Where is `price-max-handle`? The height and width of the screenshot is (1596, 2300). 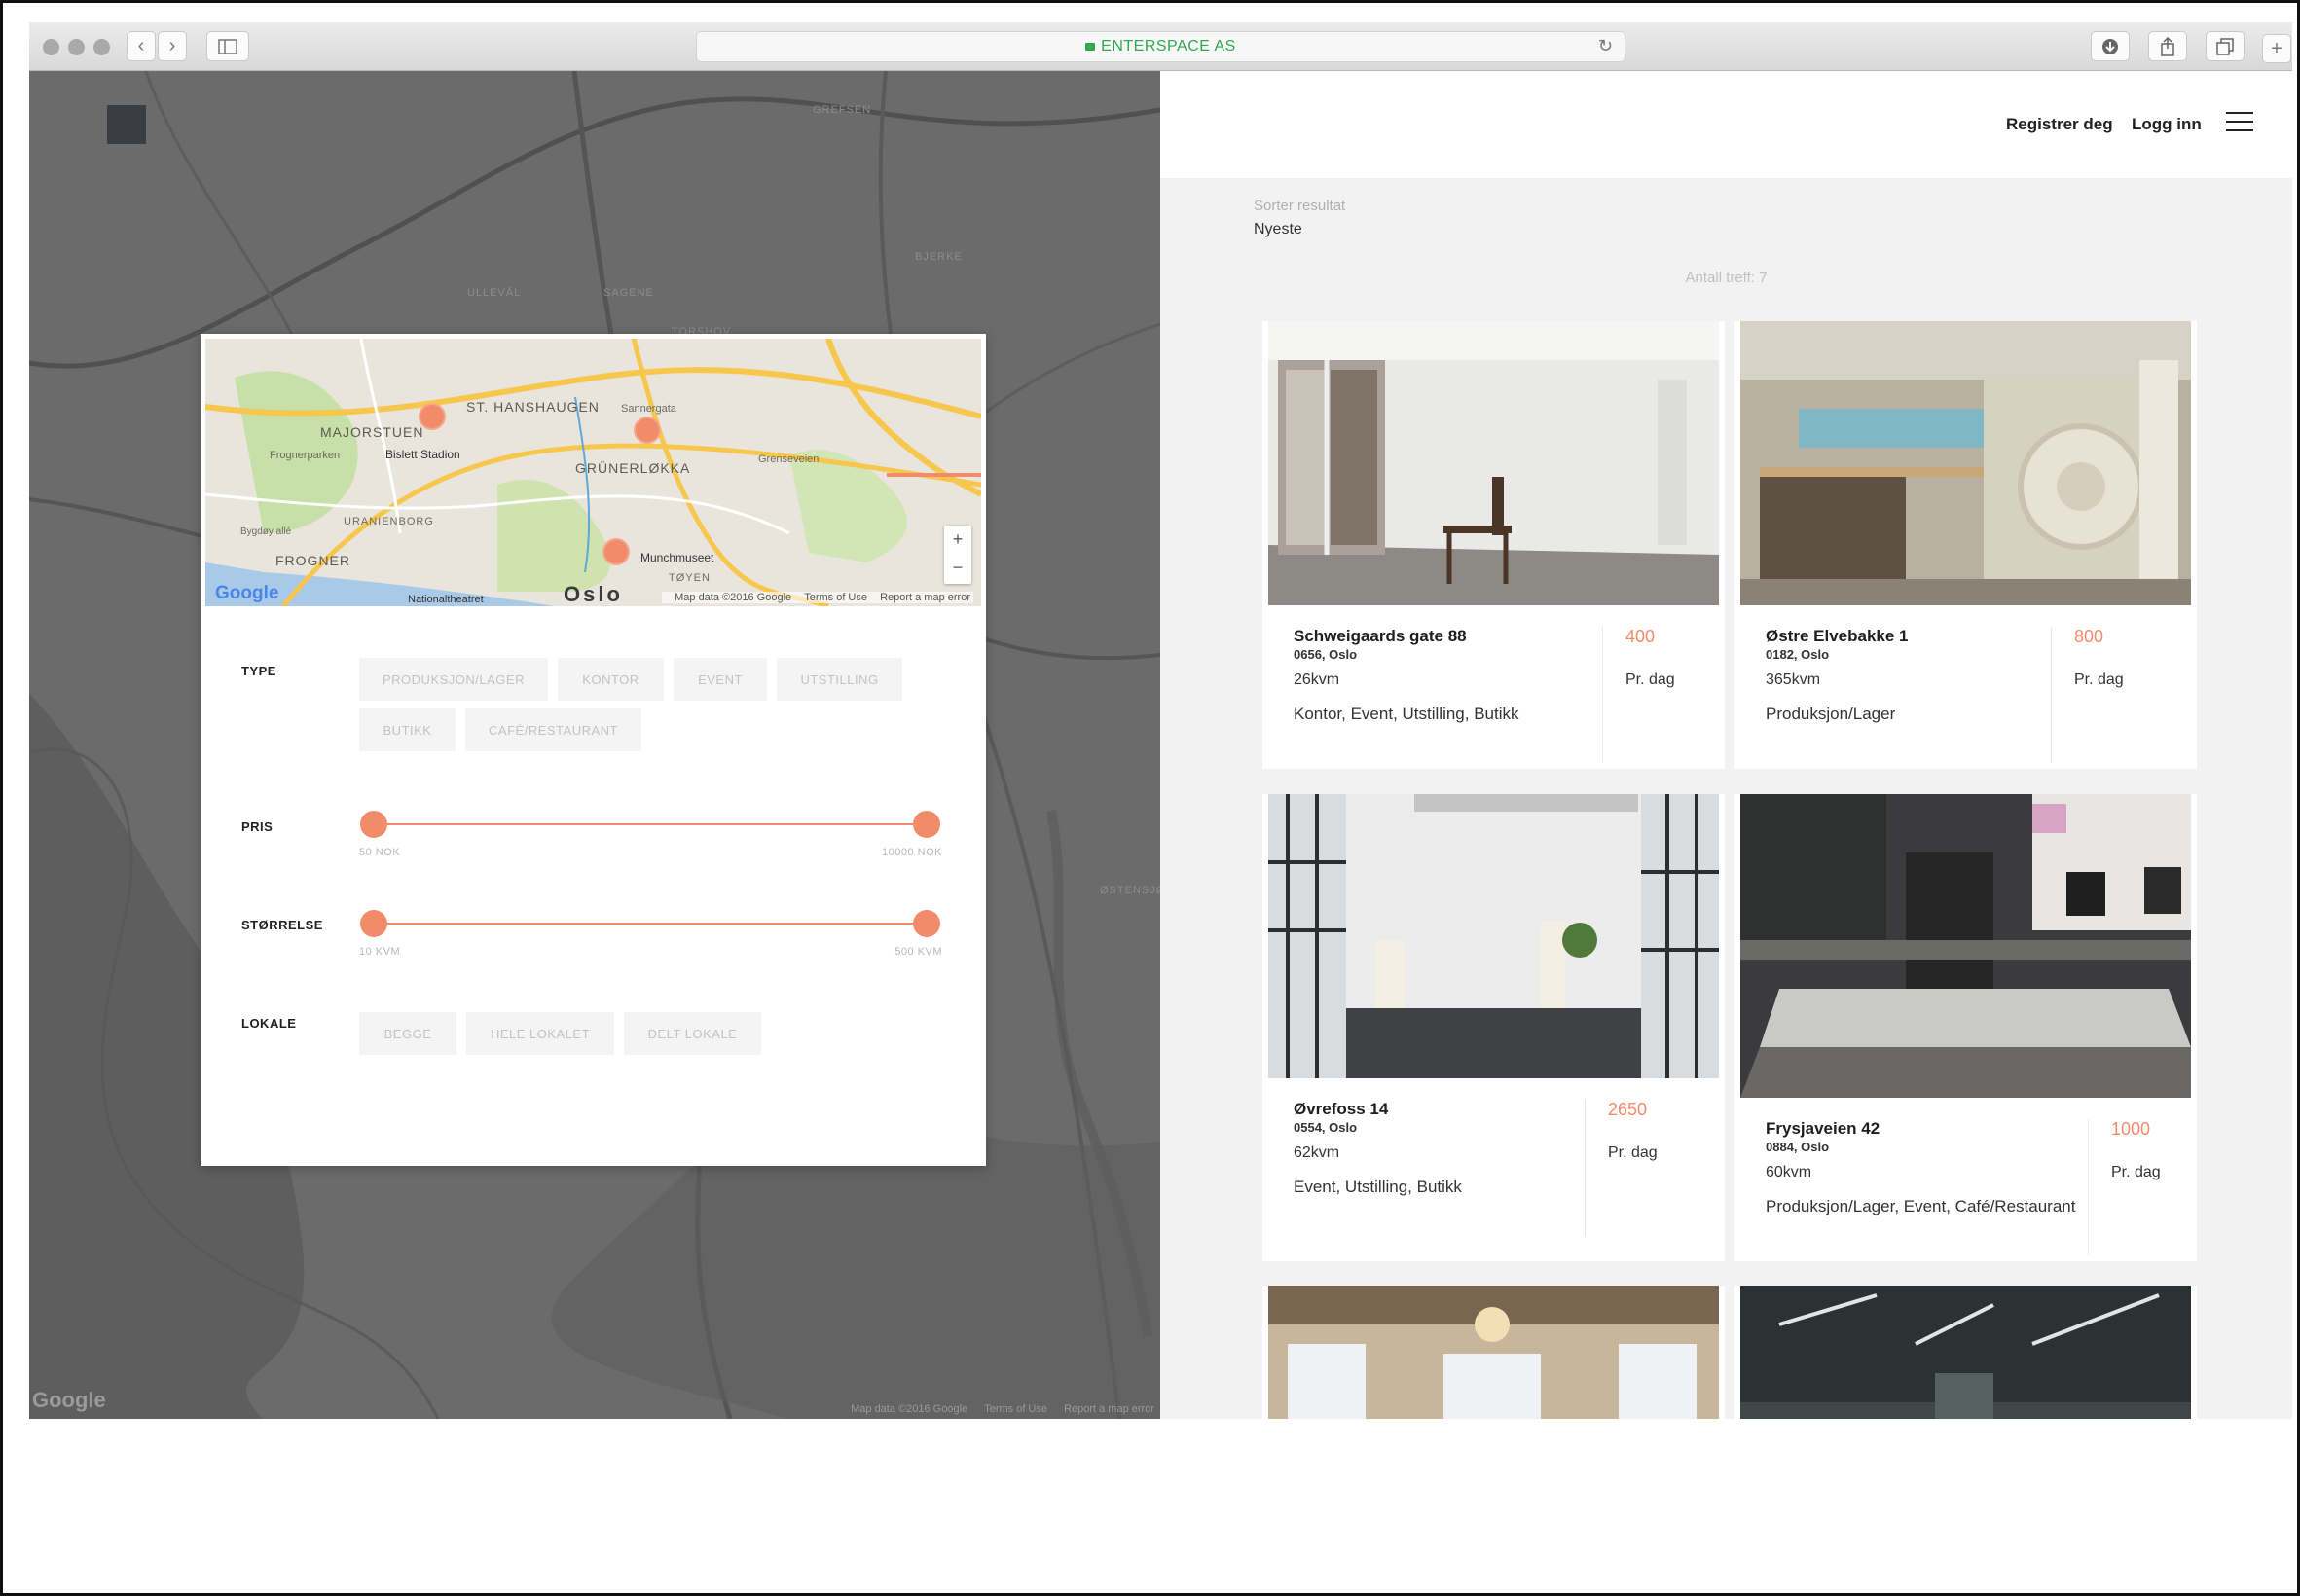
price-max-handle is located at coordinates (926, 824).